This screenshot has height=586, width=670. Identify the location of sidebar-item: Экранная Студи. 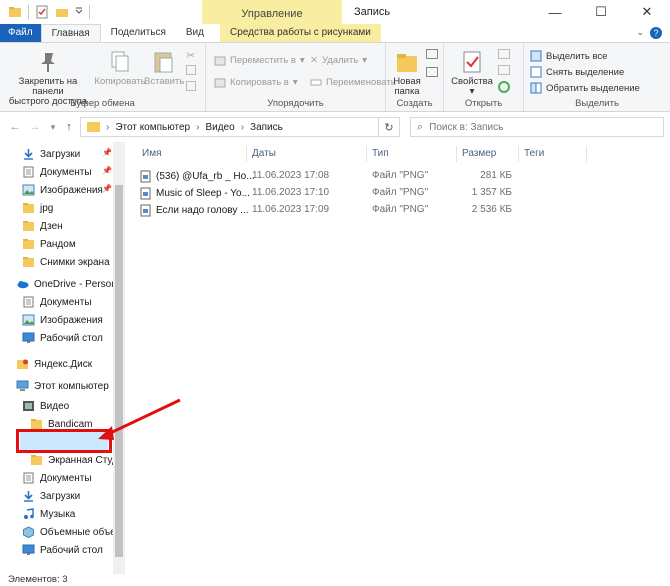
(77, 460).